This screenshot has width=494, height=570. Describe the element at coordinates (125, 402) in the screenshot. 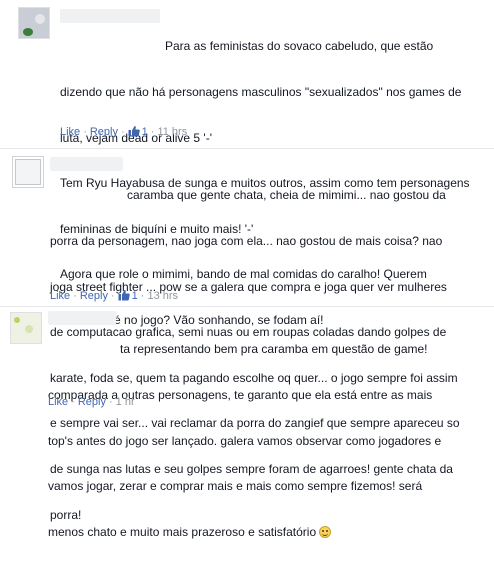

I see `timestamp: 1 hr` at that location.